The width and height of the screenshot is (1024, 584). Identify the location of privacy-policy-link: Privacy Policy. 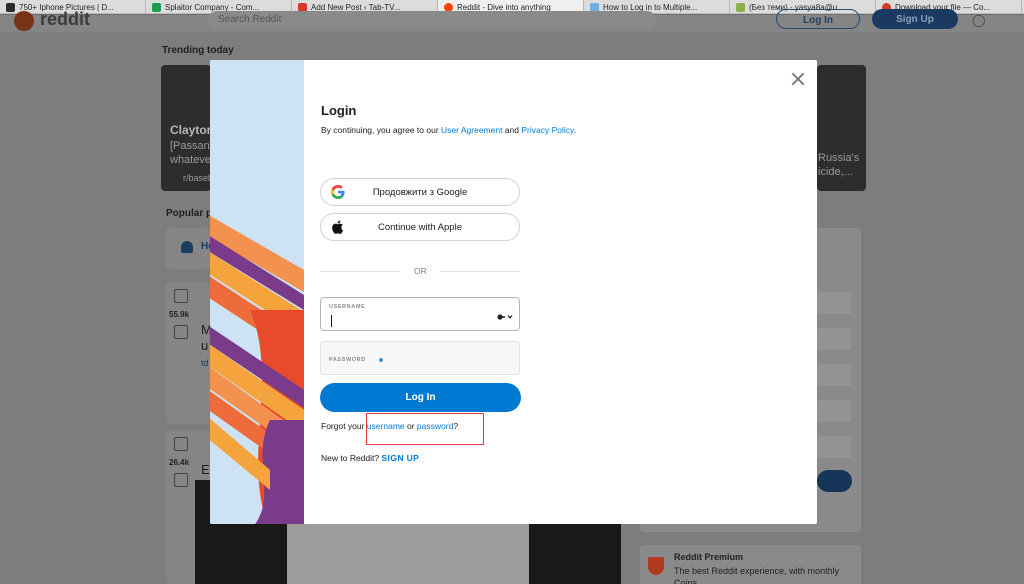
(547, 130).